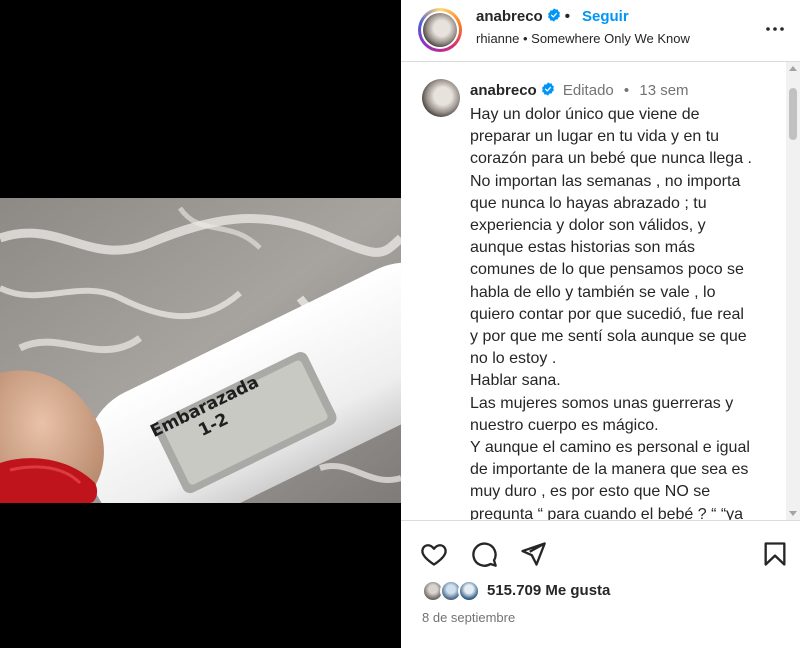 The width and height of the screenshot is (800, 648). I want to click on scroll-thumb, so click(793, 114).